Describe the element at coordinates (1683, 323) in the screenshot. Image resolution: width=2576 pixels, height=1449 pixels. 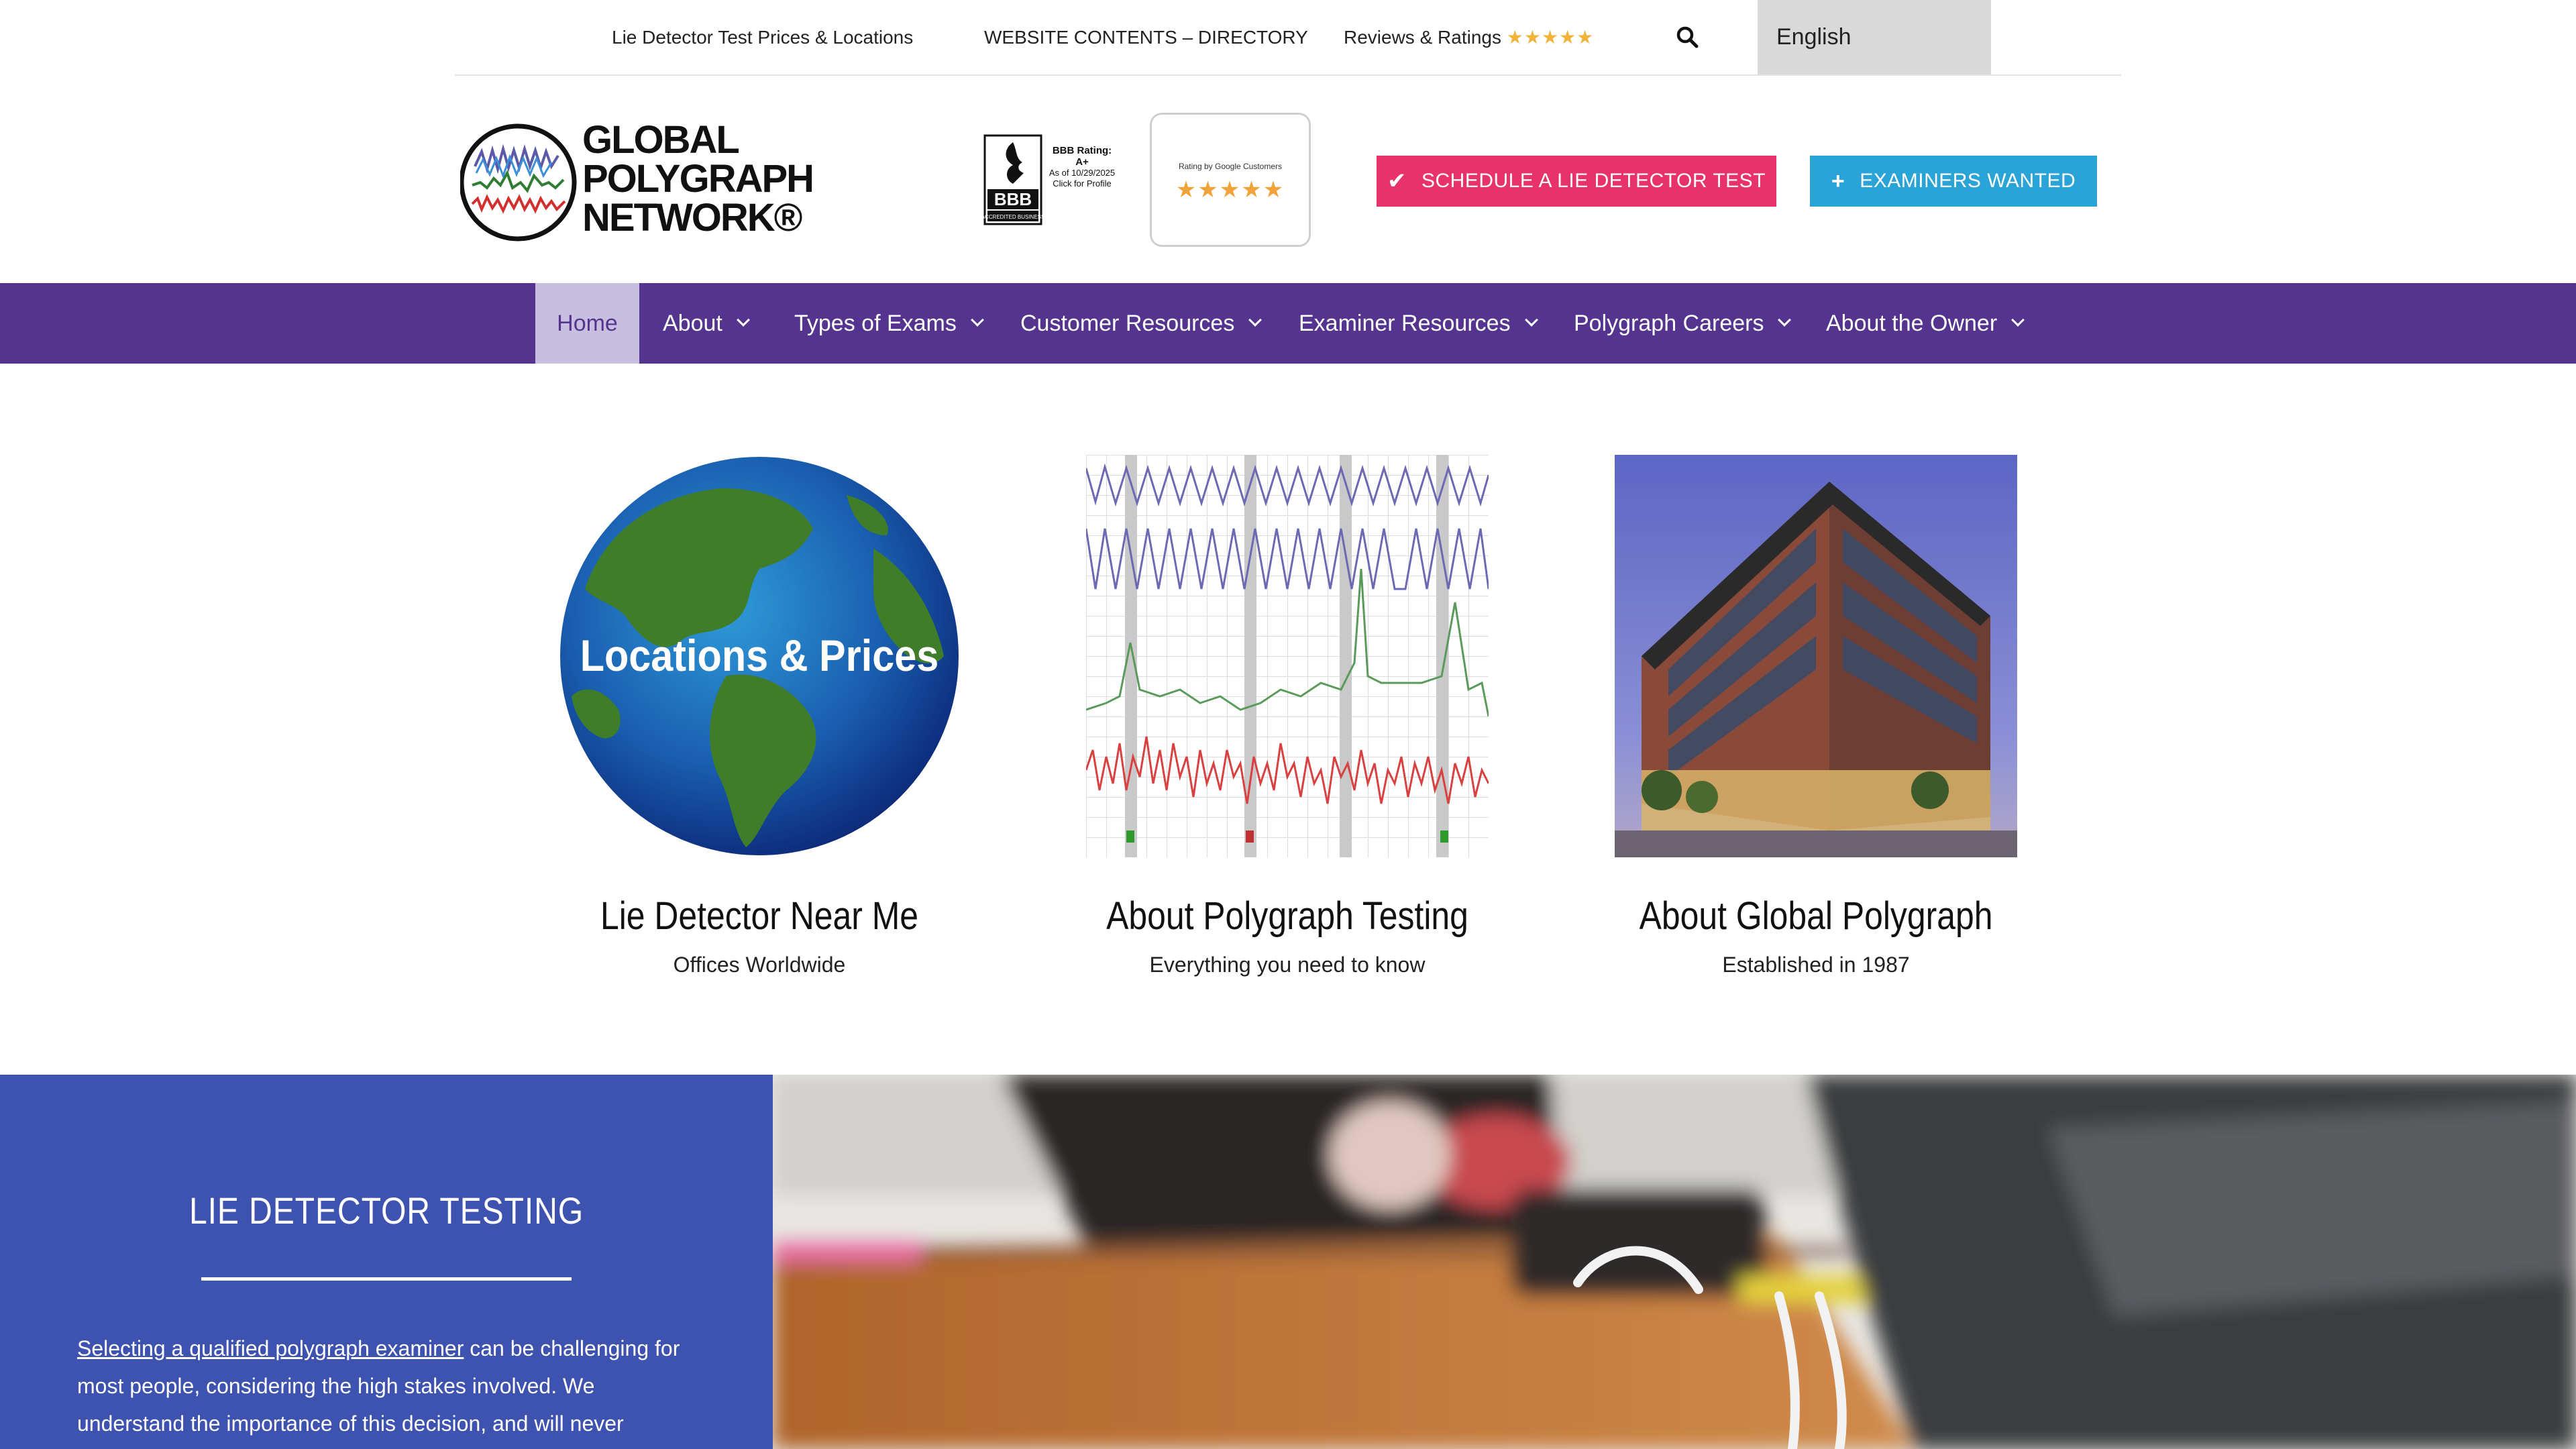
I see `nav-item-polygraph-careers: Polygraph Careers` at that location.